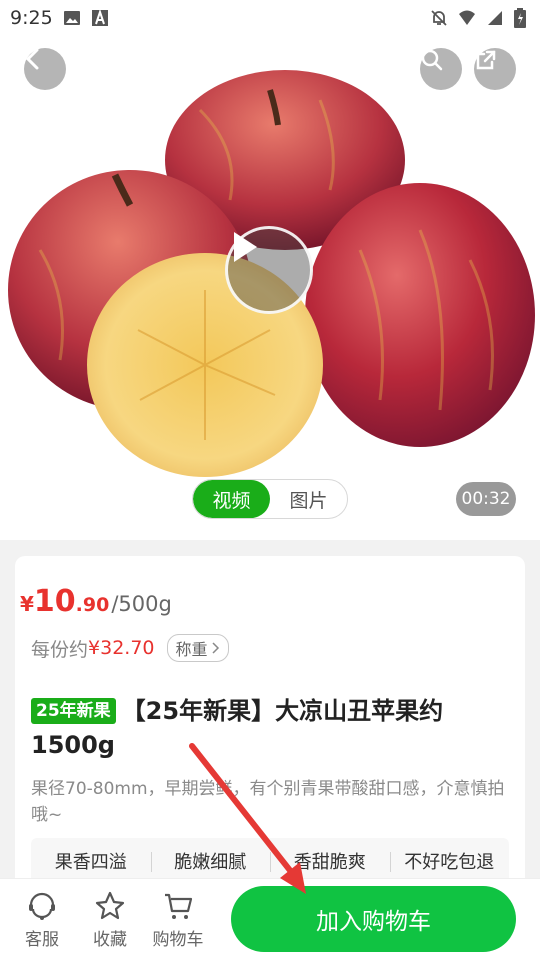 The width and height of the screenshot is (540, 960). I want to click on tab-images: 图片, so click(308, 499).